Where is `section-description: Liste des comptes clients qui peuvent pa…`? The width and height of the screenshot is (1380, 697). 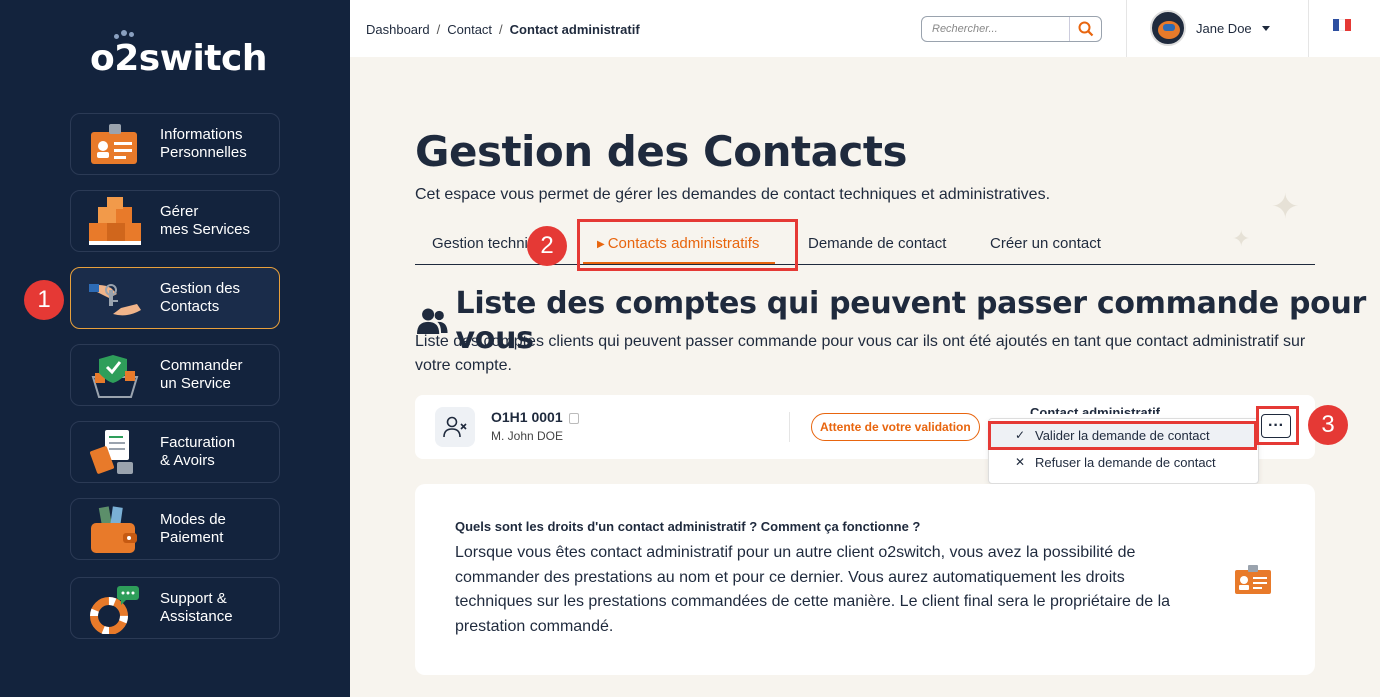 section-description: Liste des comptes clients qui peuvent pa… is located at coordinates (860, 353).